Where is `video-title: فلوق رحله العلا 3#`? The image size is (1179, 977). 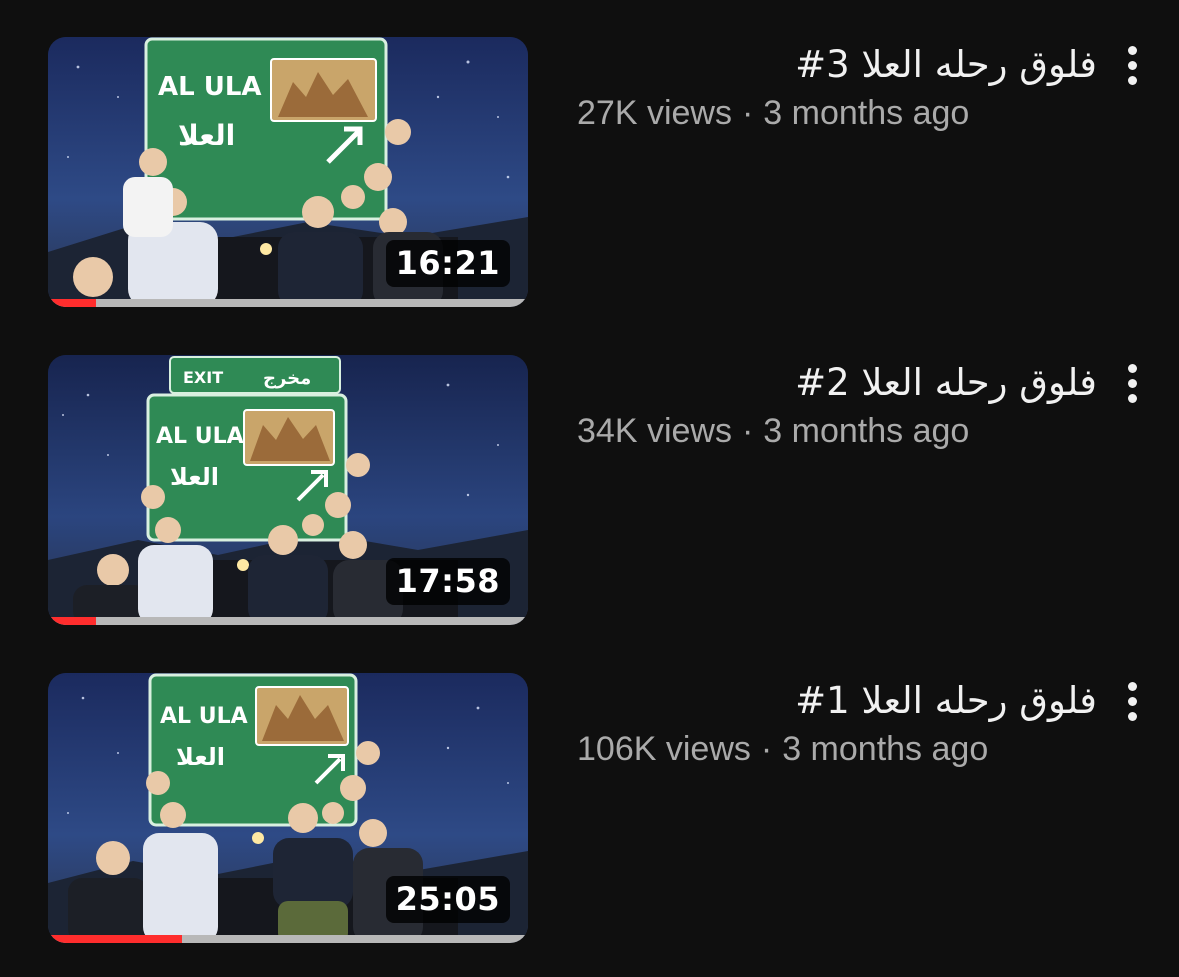
video-title: فلوق رحله العلا 3# is located at coordinates (837, 65).